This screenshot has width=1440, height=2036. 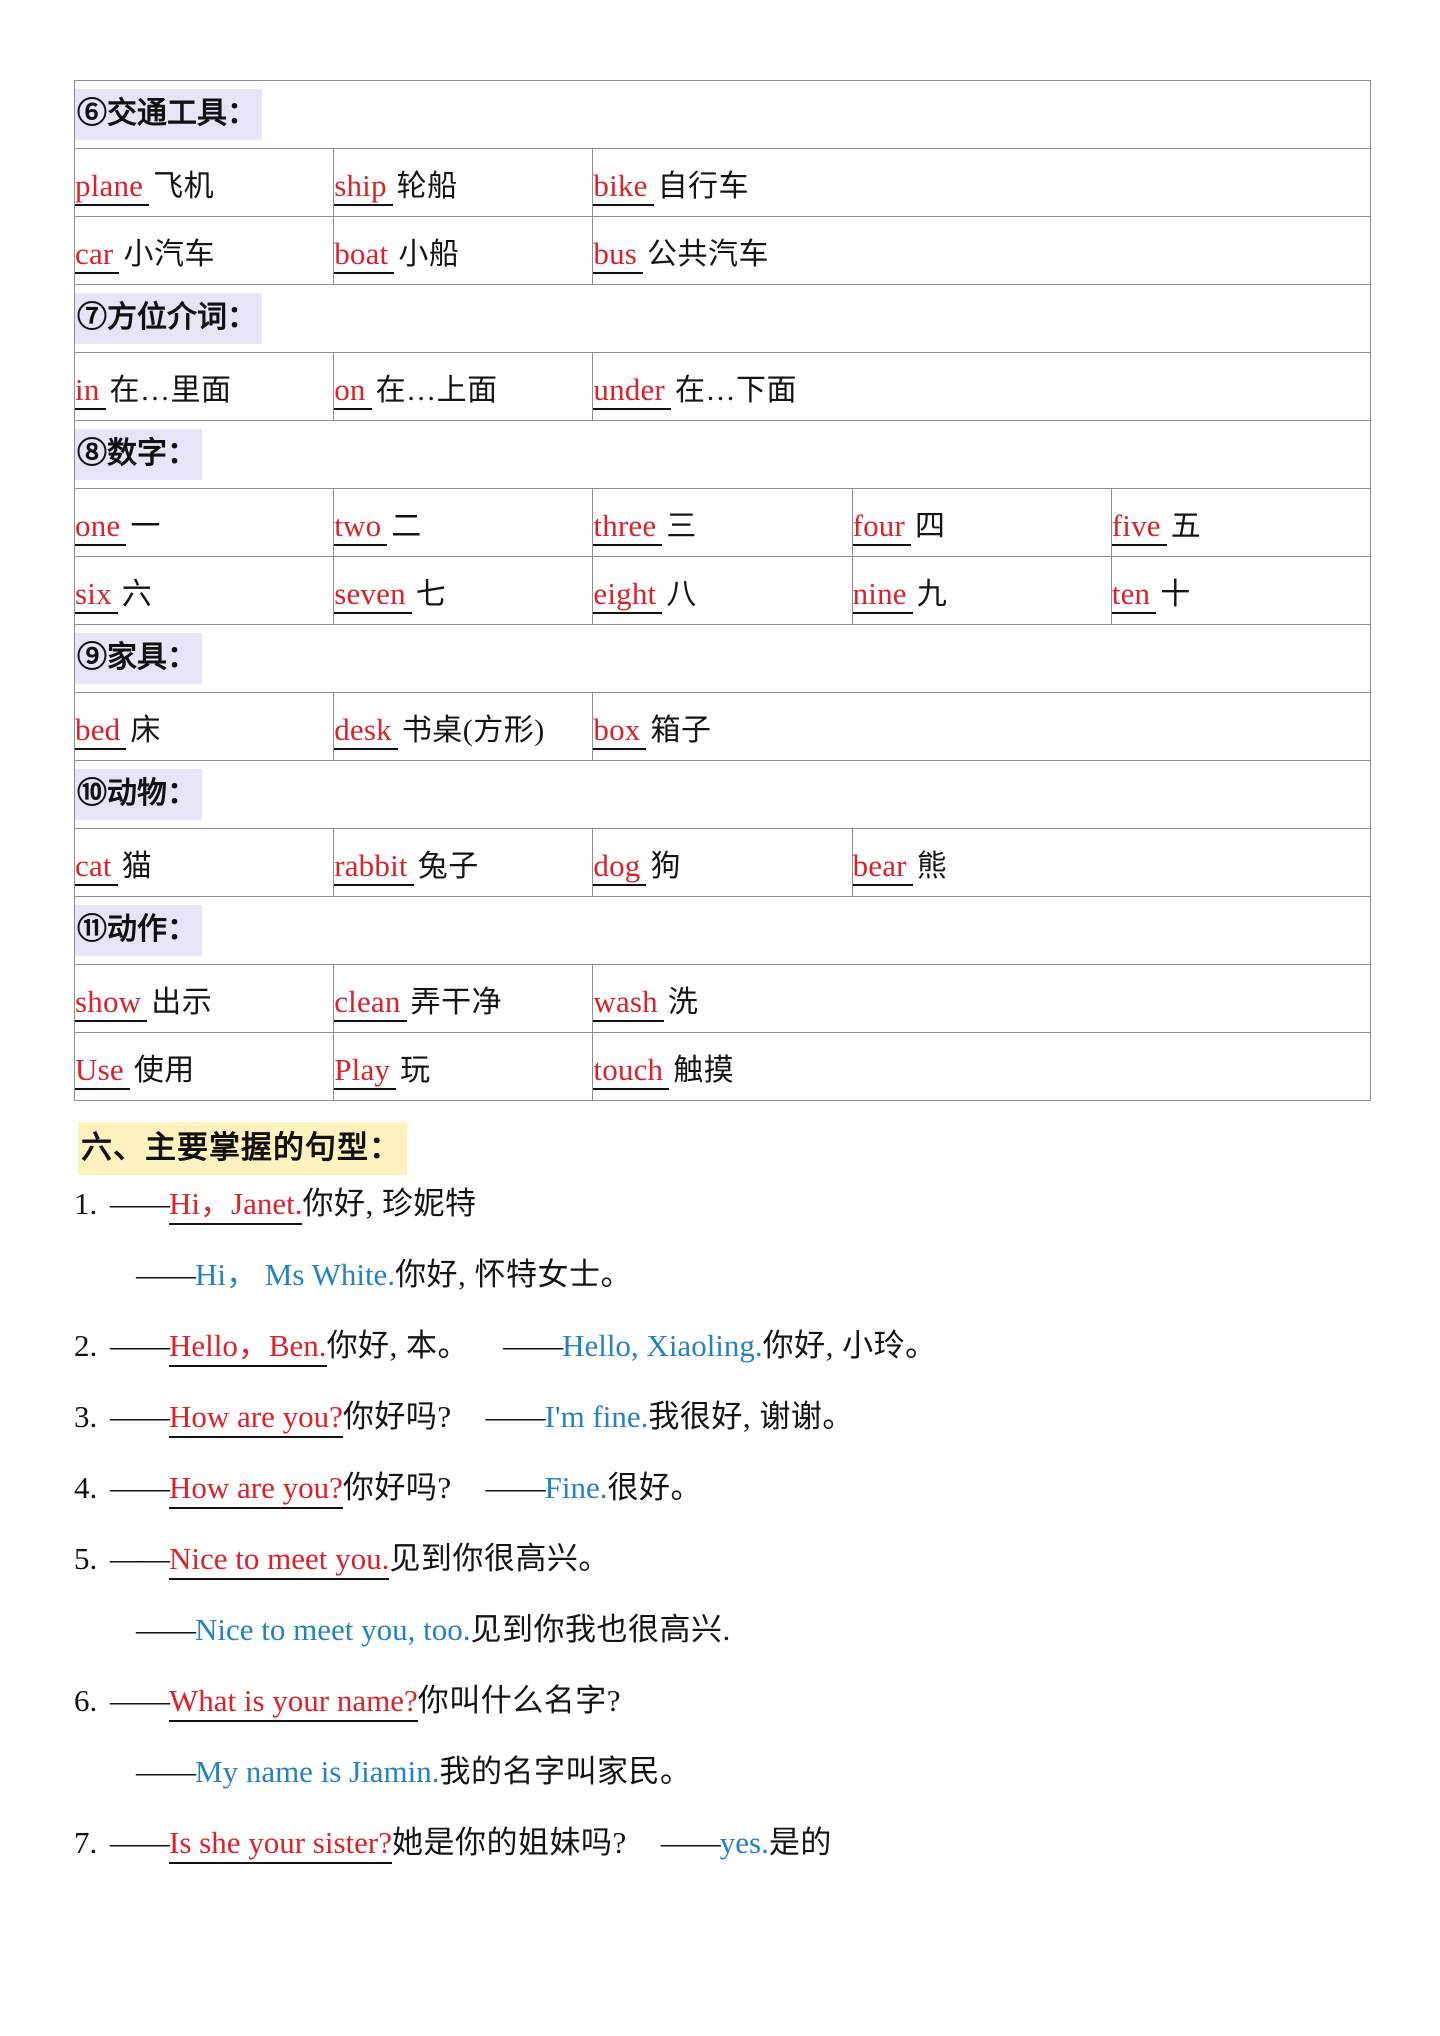 What do you see at coordinates (981, 726) in the screenshot?
I see `vocab-word-cell: box 箱子` at bounding box center [981, 726].